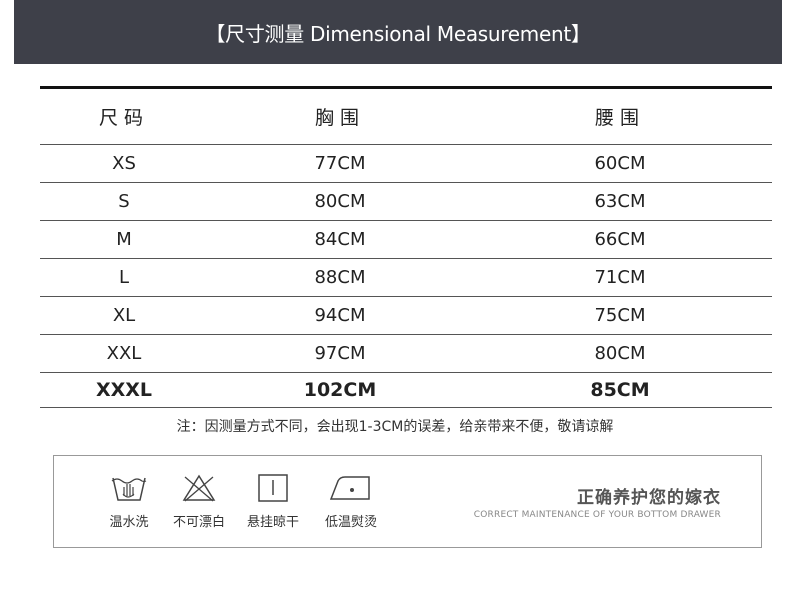 The height and width of the screenshot is (601, 790). What do you see at coordinates (406, 390) in the screenshot?
I see `table-row: XXXL 102CM 85CM` at bounding box center [406, 390].